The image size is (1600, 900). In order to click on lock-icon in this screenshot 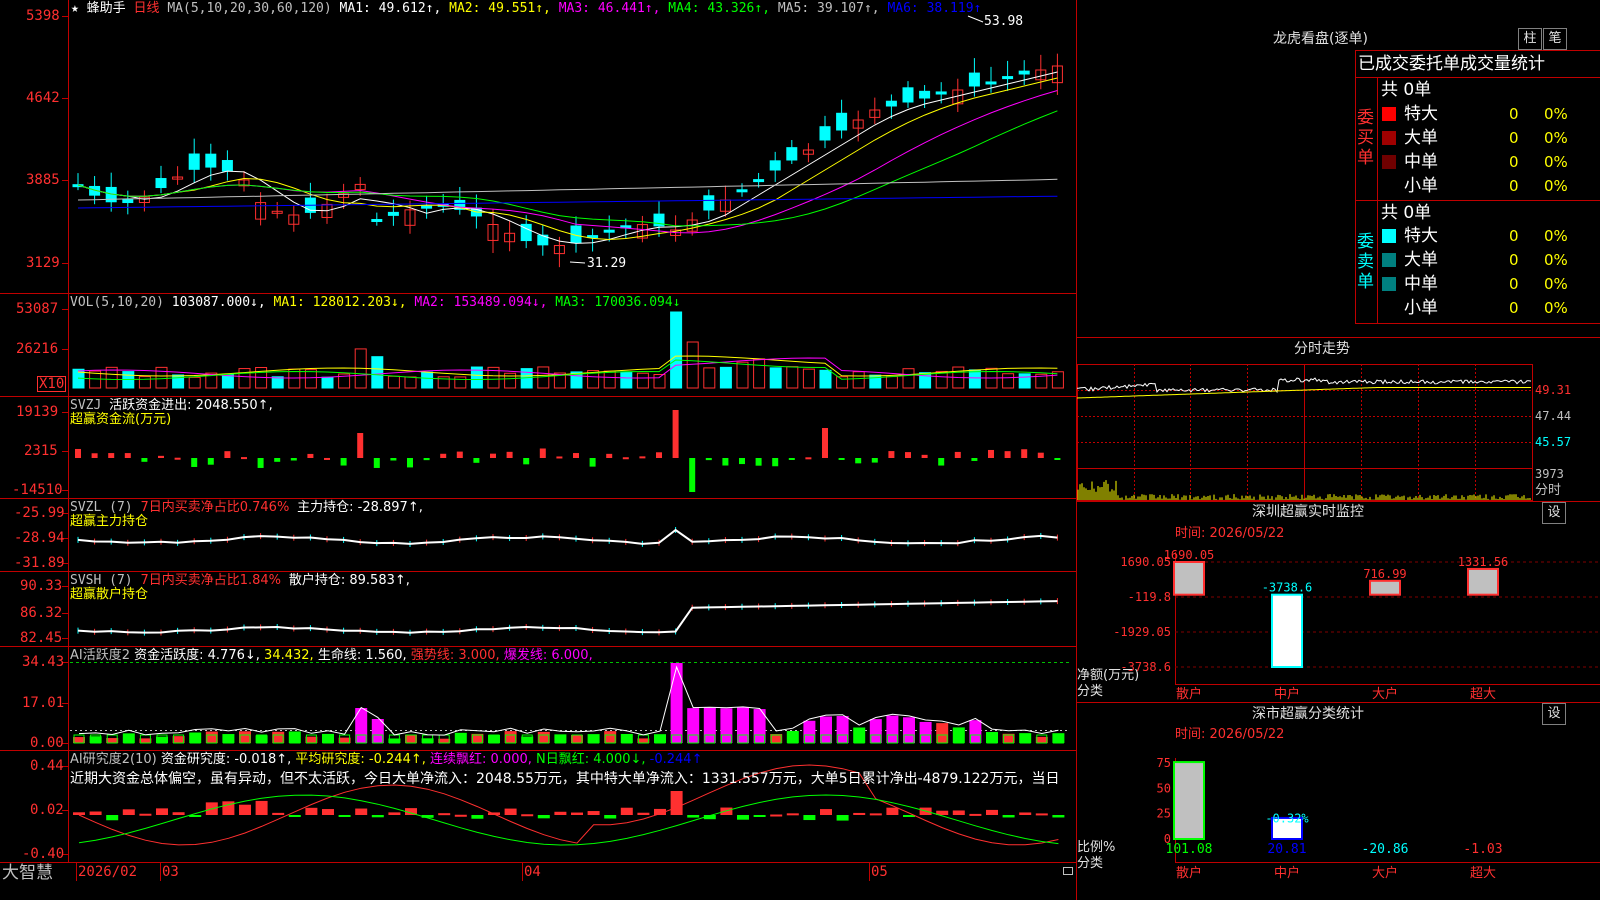, I will do `click(1068, 871)`.